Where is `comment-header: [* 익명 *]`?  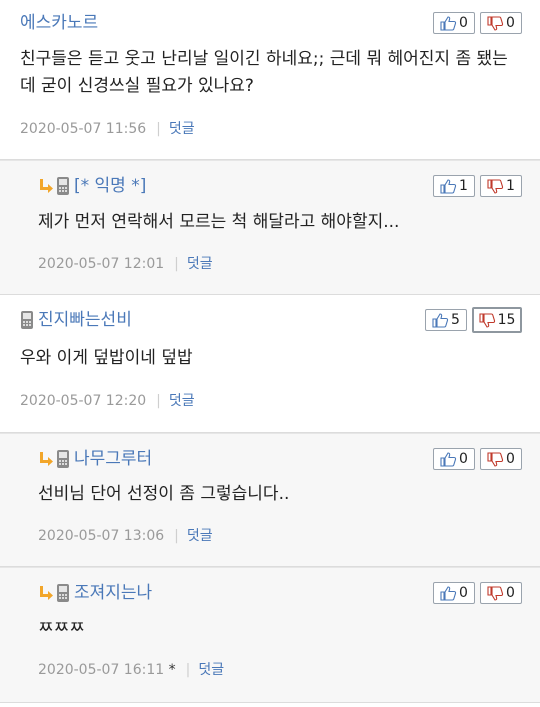
comment-header: [* 익명 *] is located at coordinates (92, 186).